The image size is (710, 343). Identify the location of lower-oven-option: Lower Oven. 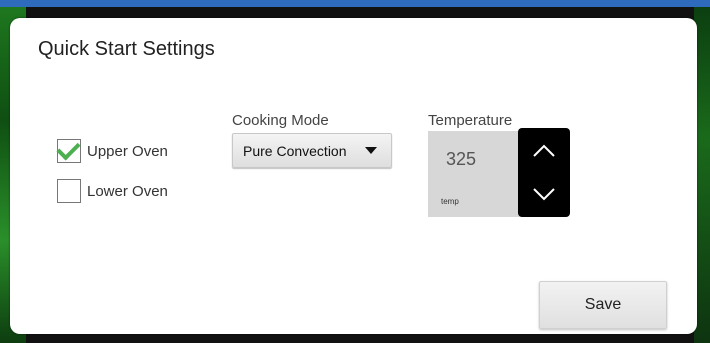
(112, 191).